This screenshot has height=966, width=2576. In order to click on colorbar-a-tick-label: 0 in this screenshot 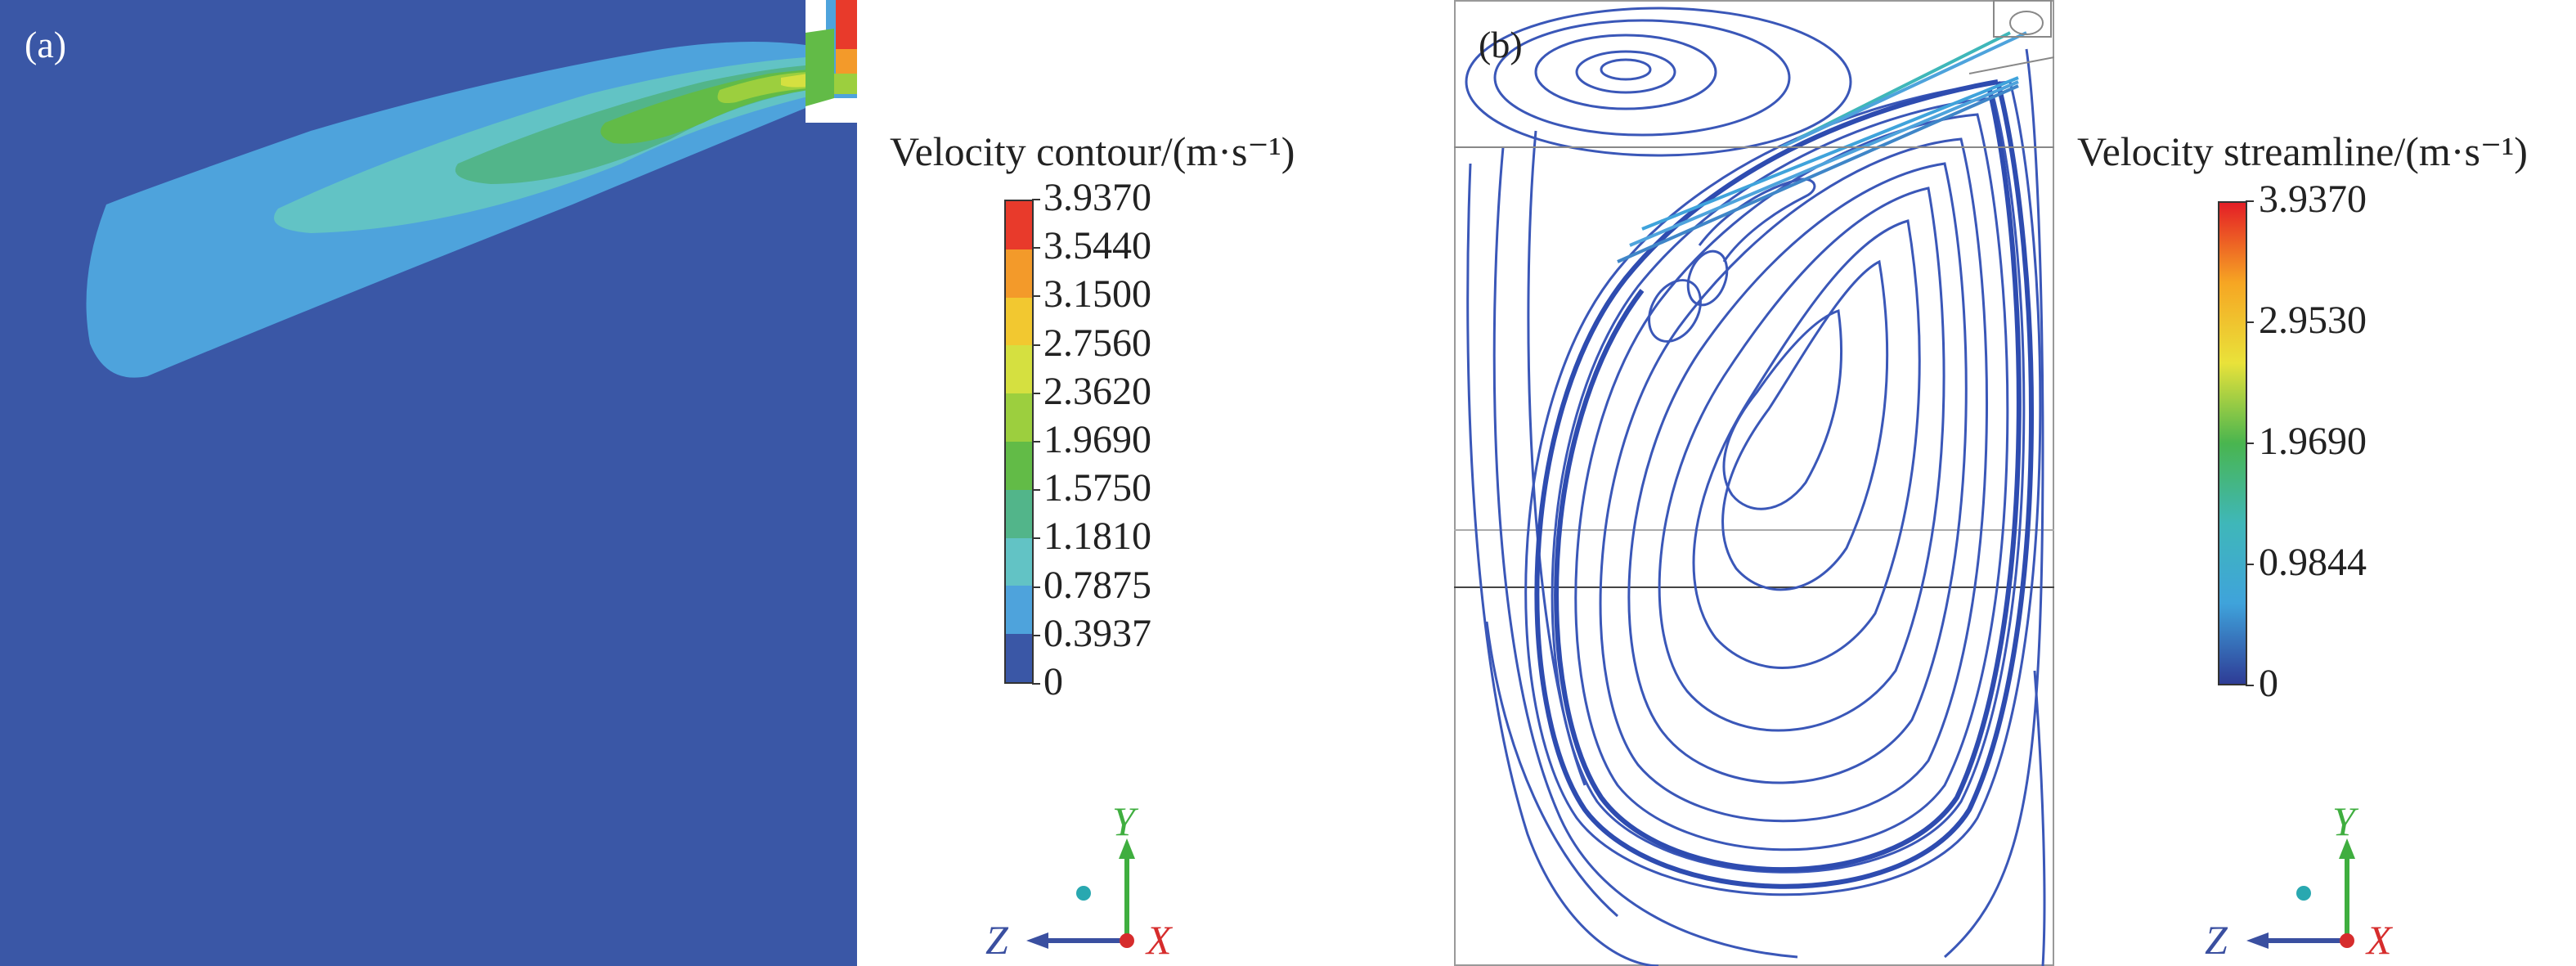, I will do `click(1053, 682)`.